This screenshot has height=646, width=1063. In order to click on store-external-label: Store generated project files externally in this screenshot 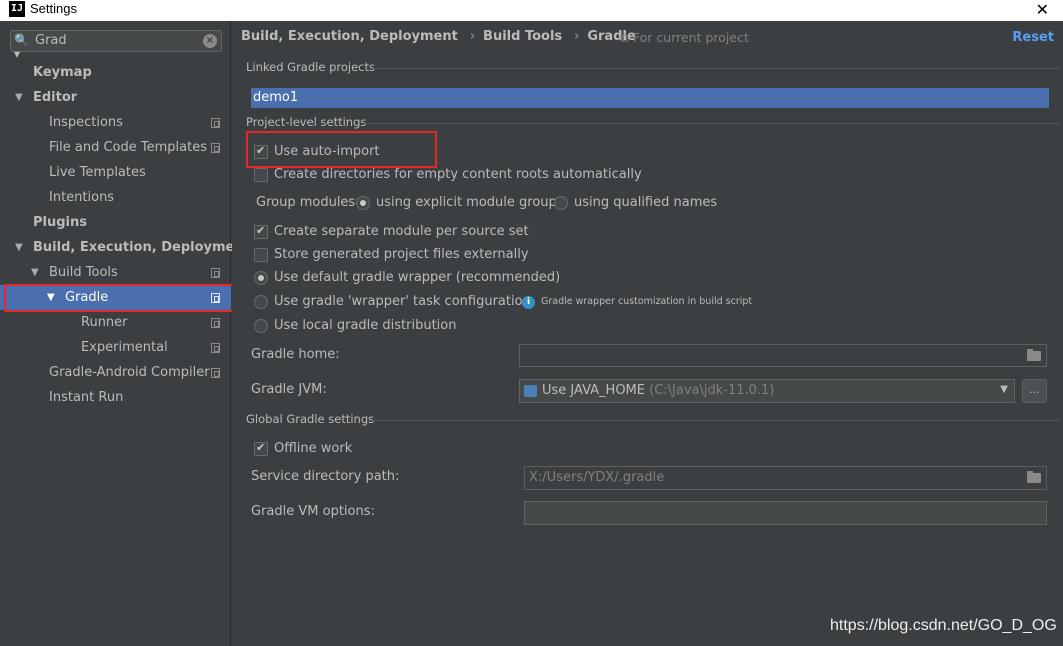, I will do `click(401, 254)`.